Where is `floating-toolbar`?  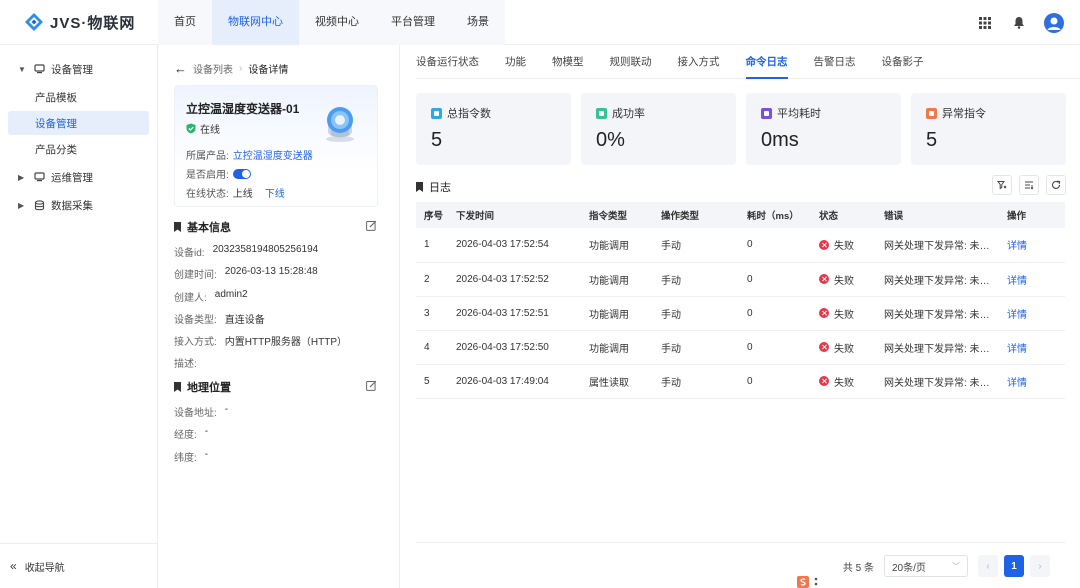 floating-toolbar is located at coordinates (810, 581).